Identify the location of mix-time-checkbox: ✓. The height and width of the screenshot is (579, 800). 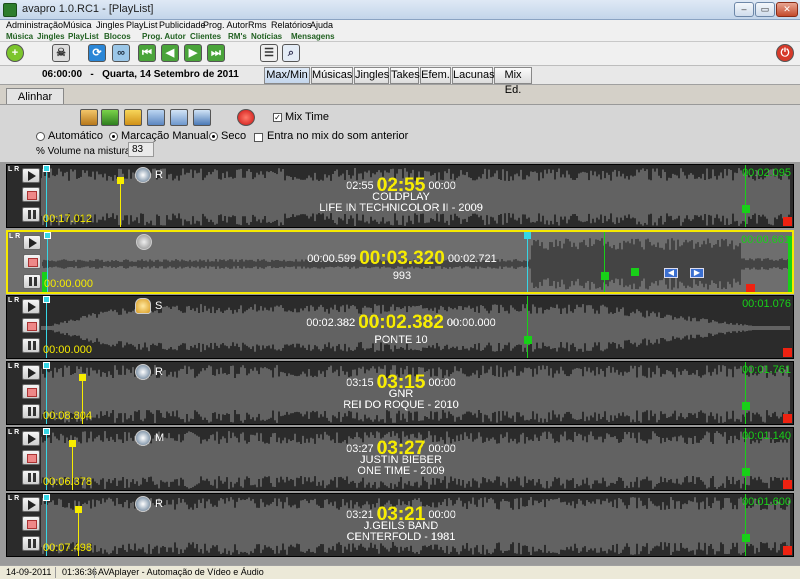
(277, 117).